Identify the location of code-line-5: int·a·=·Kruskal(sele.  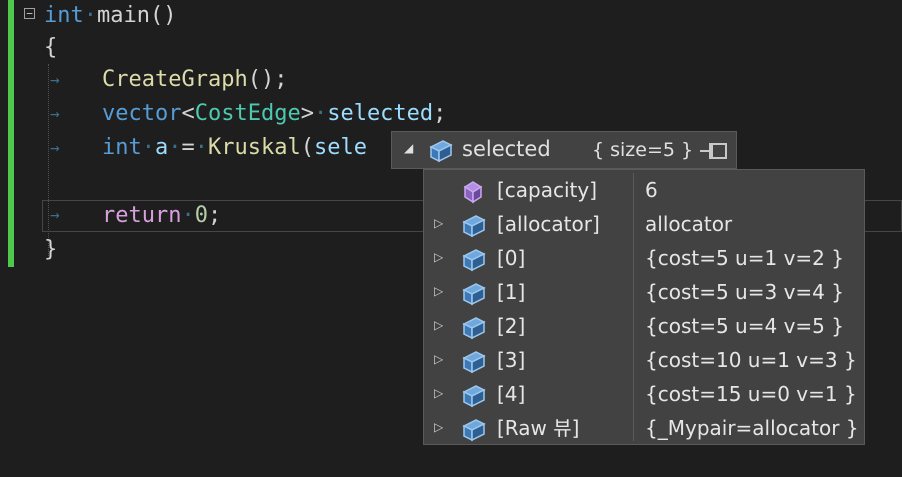
(234, 148).